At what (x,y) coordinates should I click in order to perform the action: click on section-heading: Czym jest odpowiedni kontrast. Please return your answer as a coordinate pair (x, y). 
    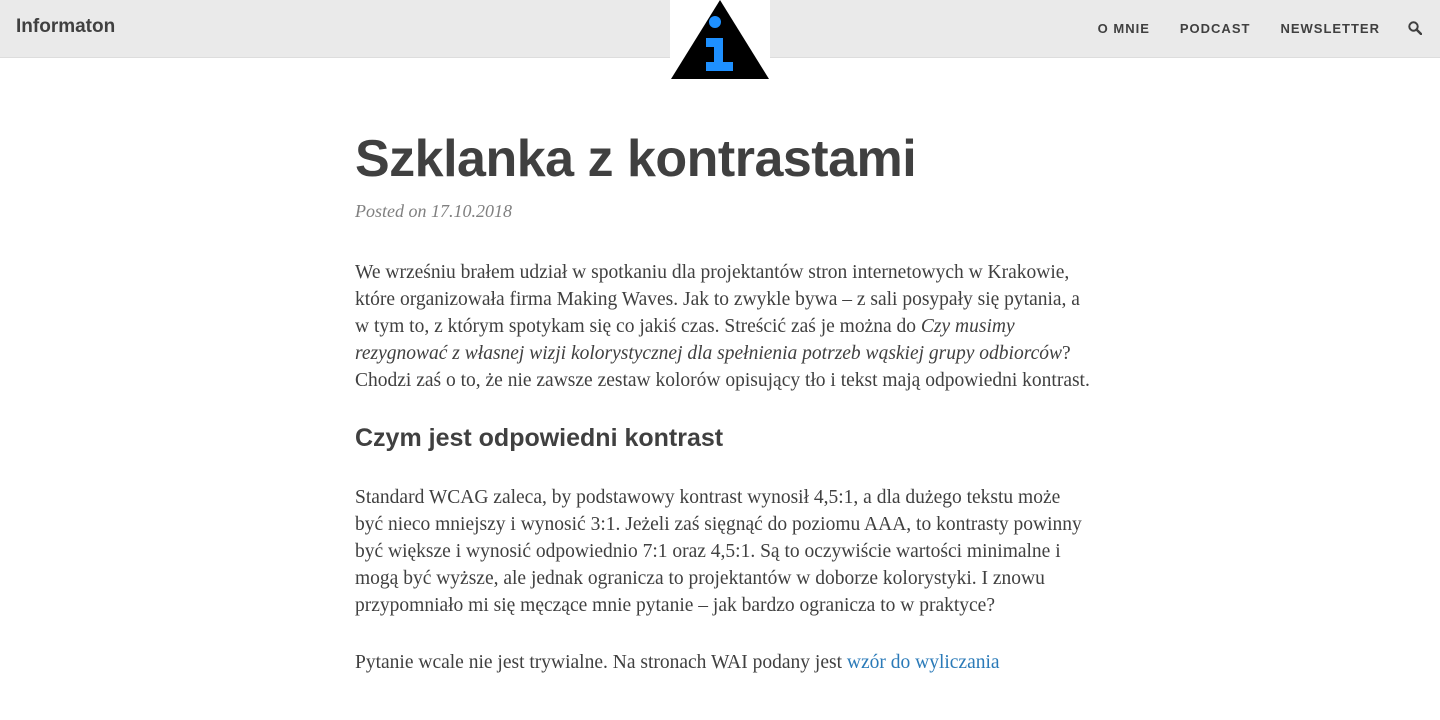
    Looking at the image, I should click on (539, 438).